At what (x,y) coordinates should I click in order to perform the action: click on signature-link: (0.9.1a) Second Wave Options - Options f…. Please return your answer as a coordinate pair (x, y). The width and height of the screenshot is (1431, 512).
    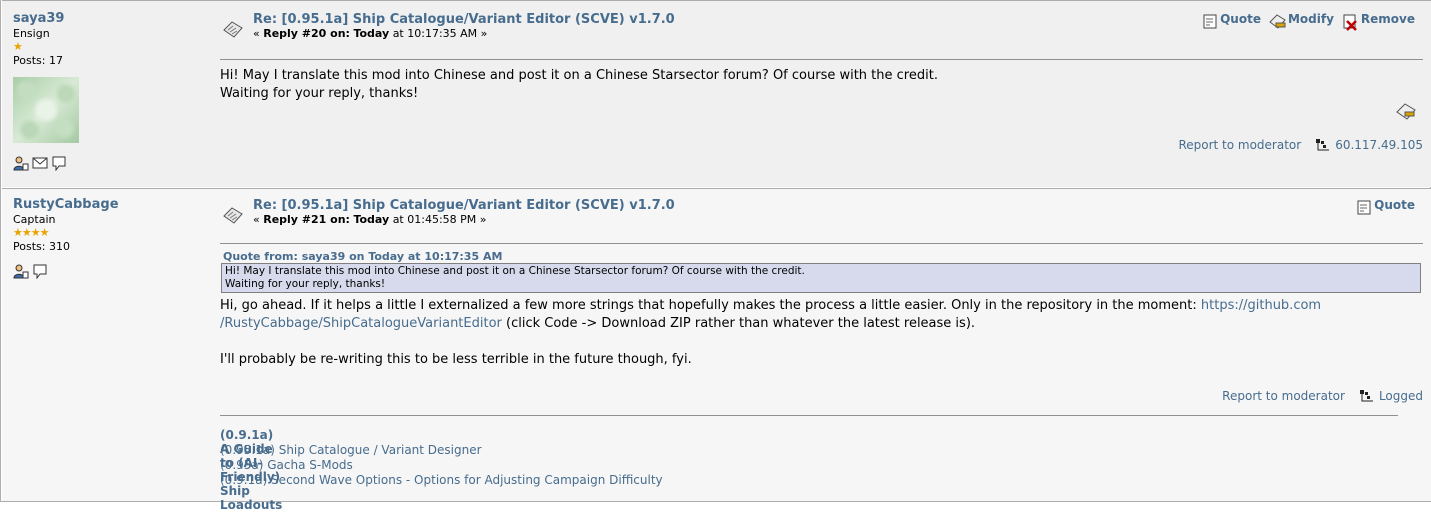
    Looking at the image, I should click on (441, 480).